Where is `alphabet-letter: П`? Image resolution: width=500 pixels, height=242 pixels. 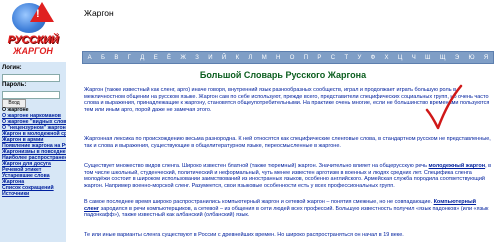 alphabet-letter: П is located at coordinates (306, 58).